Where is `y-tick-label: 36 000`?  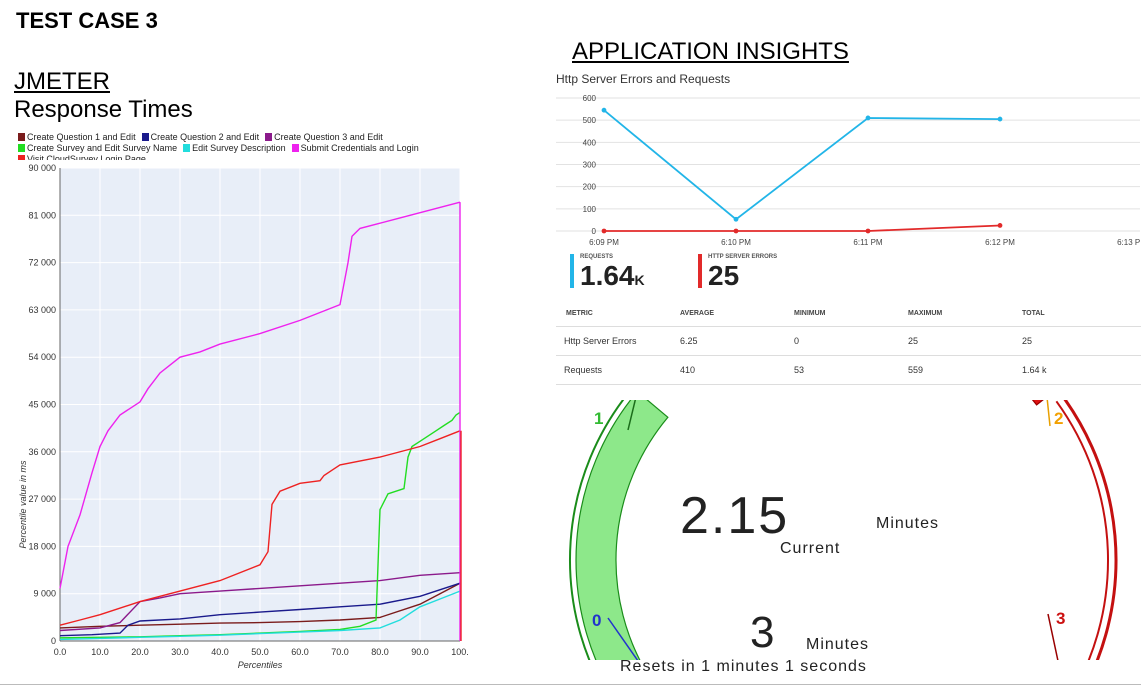 y-tick-label: 36 000 is located at coordinates (42, 452).